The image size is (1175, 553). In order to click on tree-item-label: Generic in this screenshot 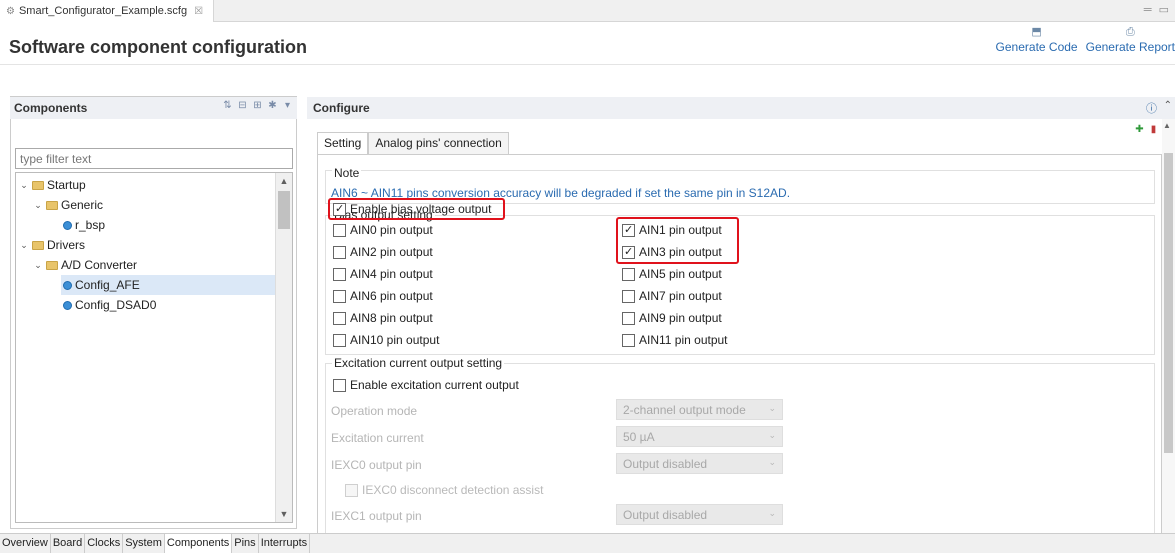, I will do `click(82, 205)`.